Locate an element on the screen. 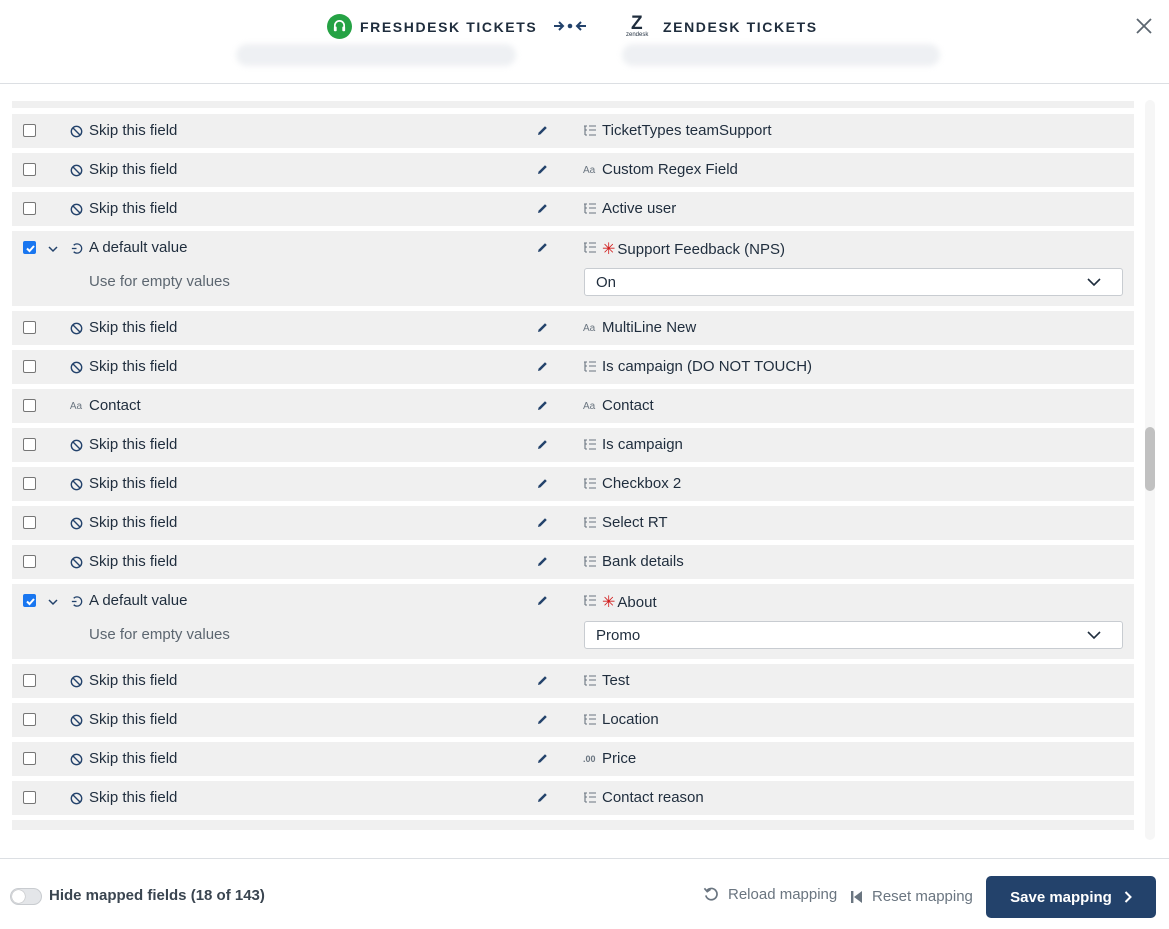  mapping-row: Skip this field Aa Custom Regex Field is located at coordinates (573, 170).